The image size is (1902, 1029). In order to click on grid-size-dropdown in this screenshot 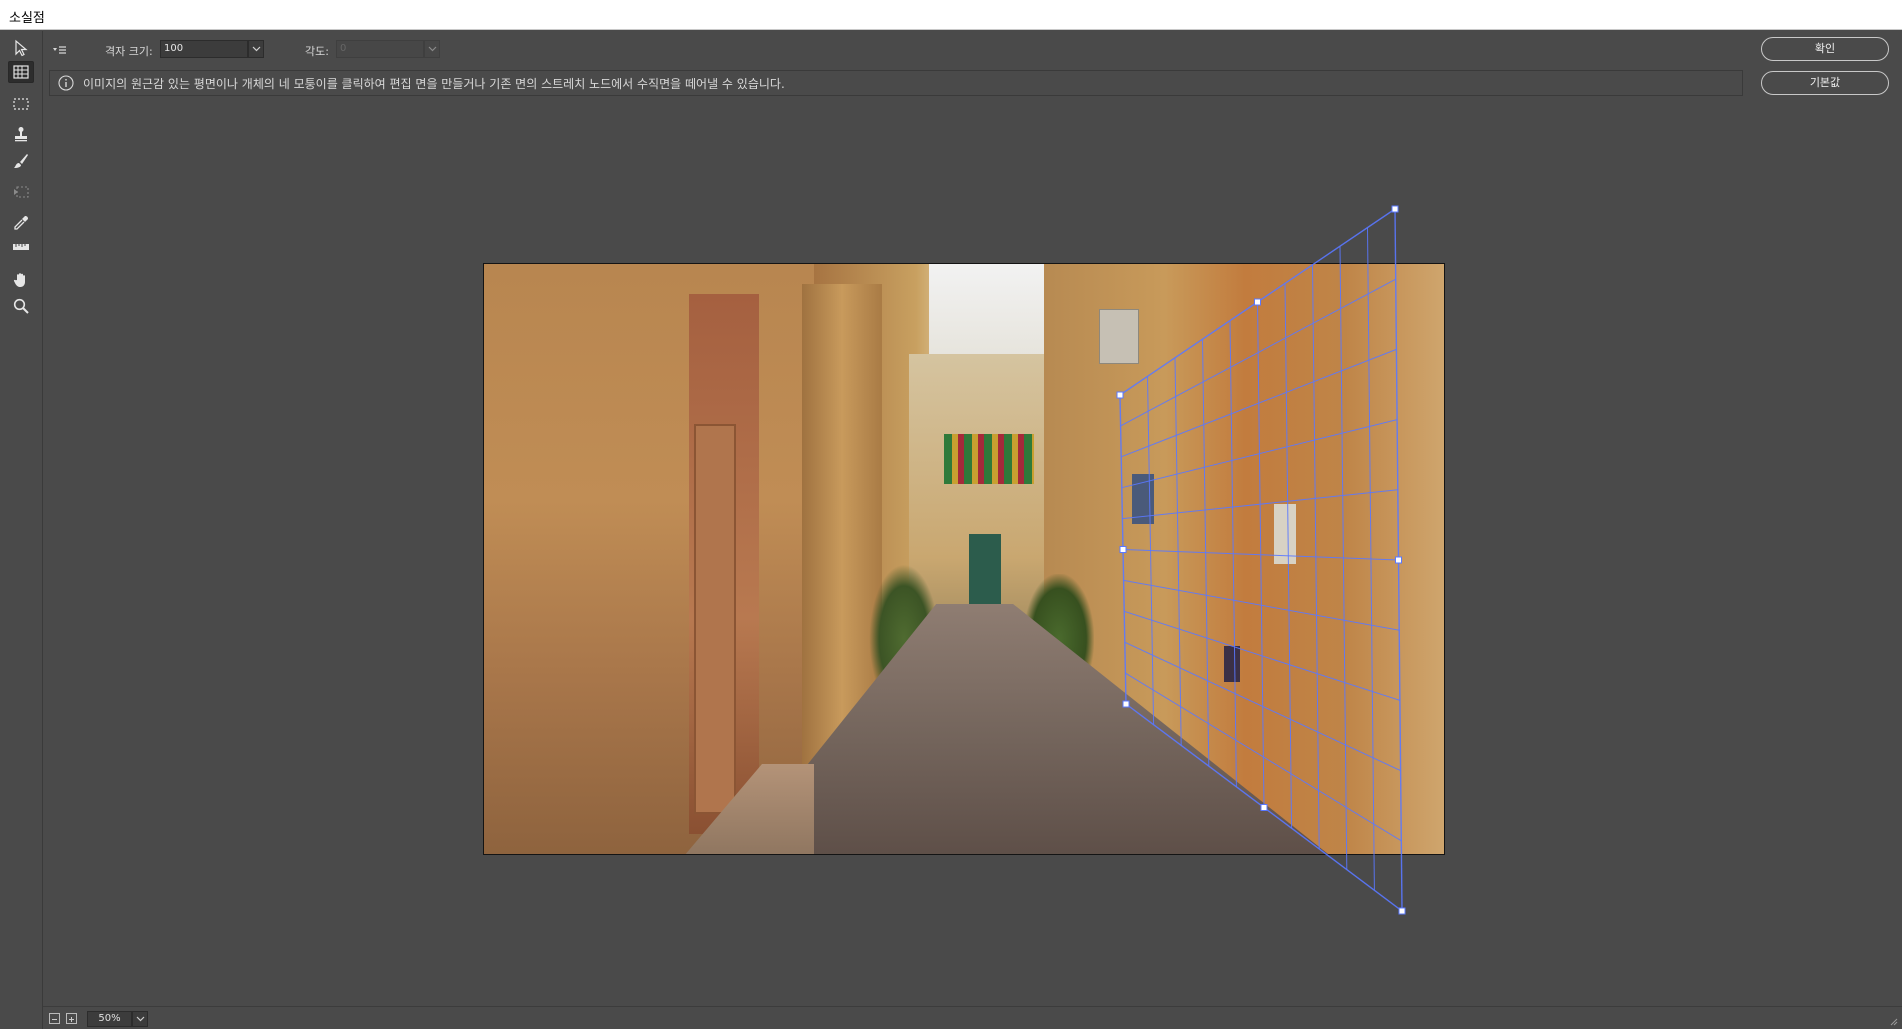, I will do `click(256, 49)`.